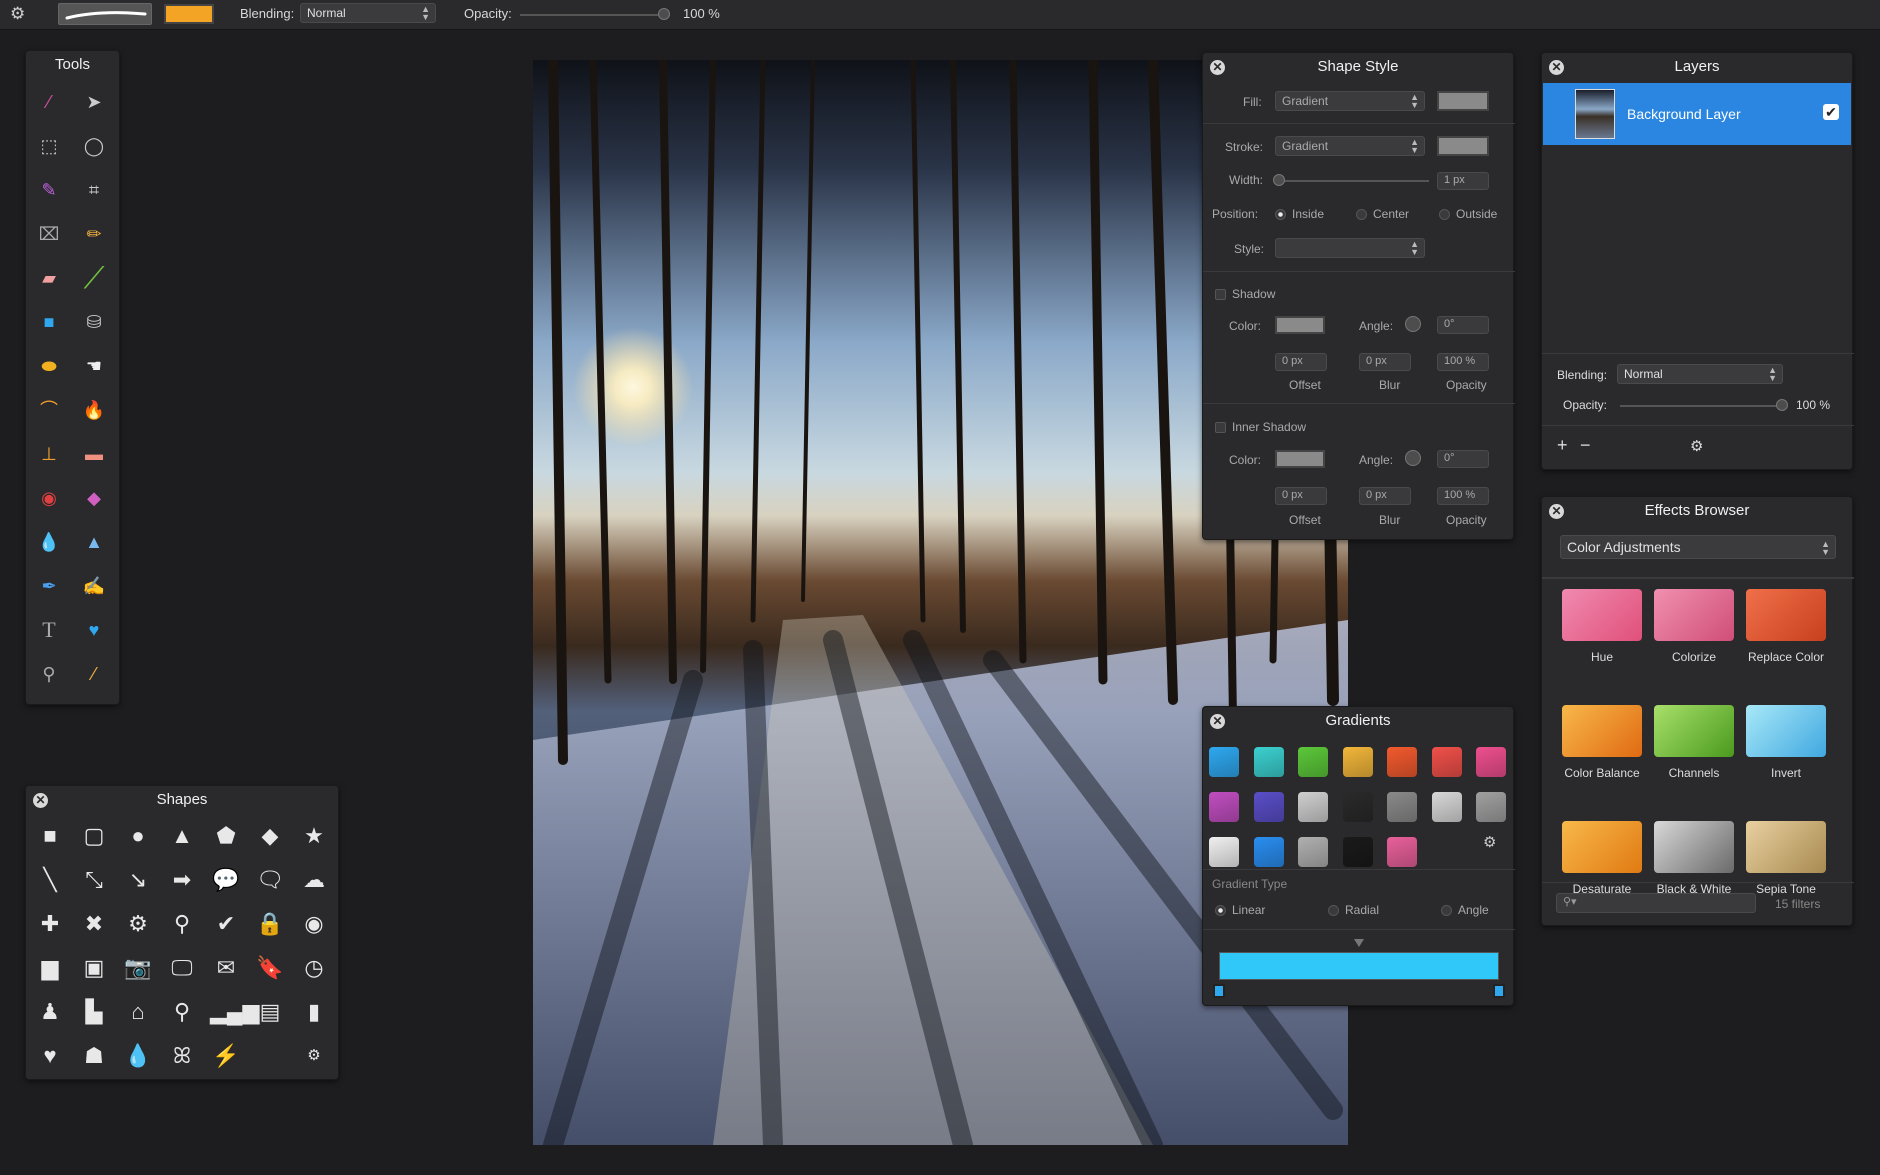  What do you see at coordinates (1694, 626) in the screenshot?
I see `effect-item: Colorize` at bounding box center [1694, 626].